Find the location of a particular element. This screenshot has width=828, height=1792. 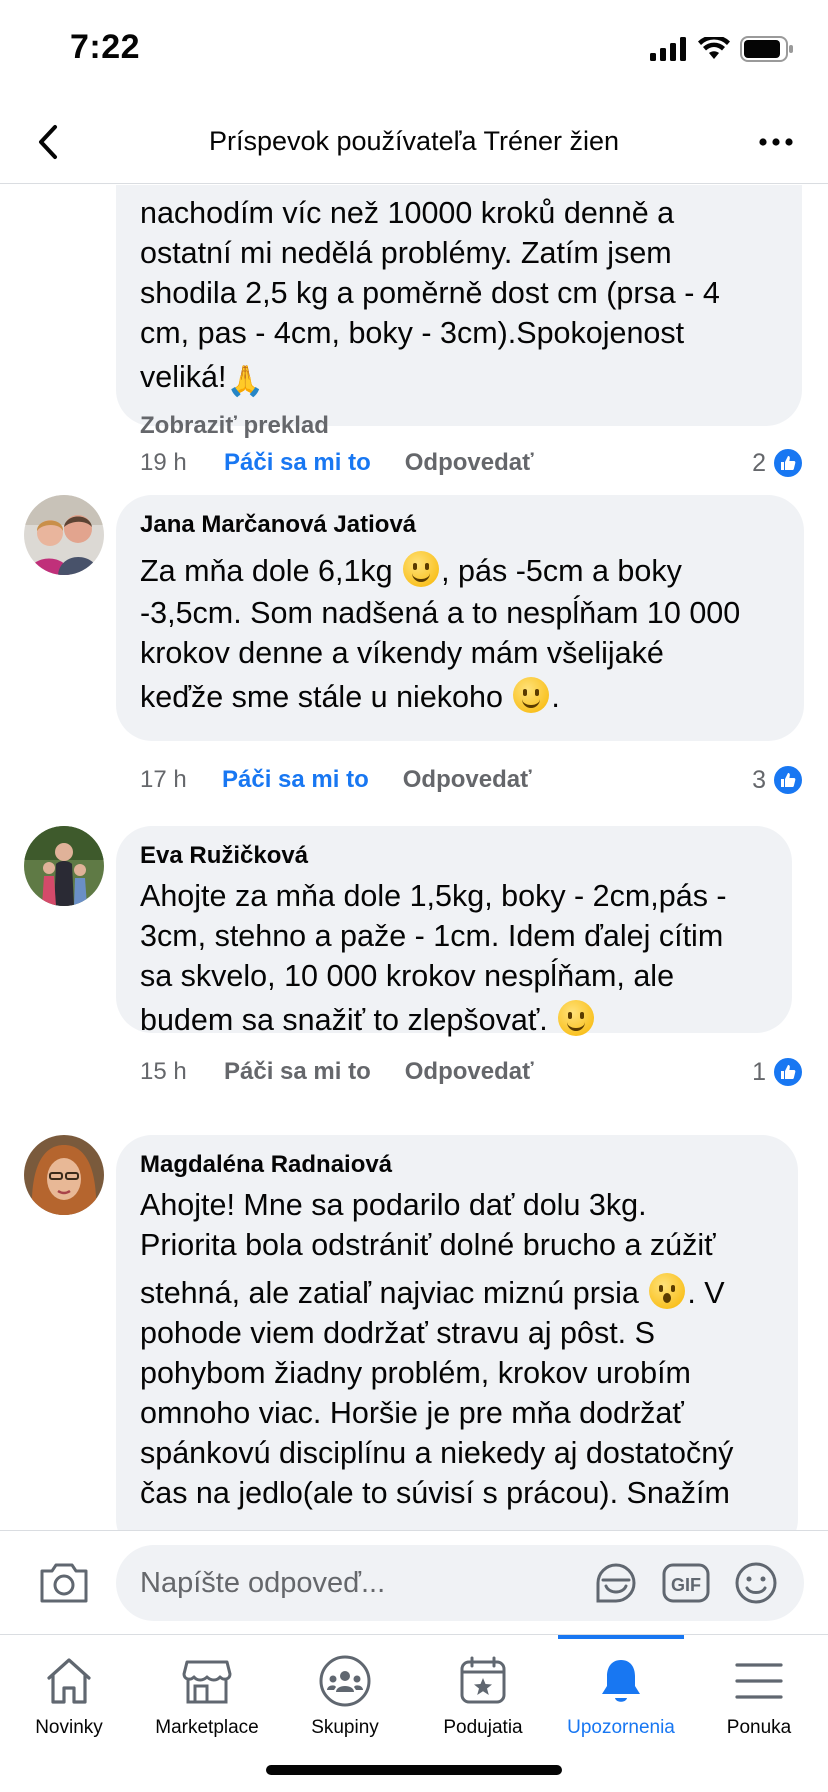

home-icon is located at coordinates (69, 1681).